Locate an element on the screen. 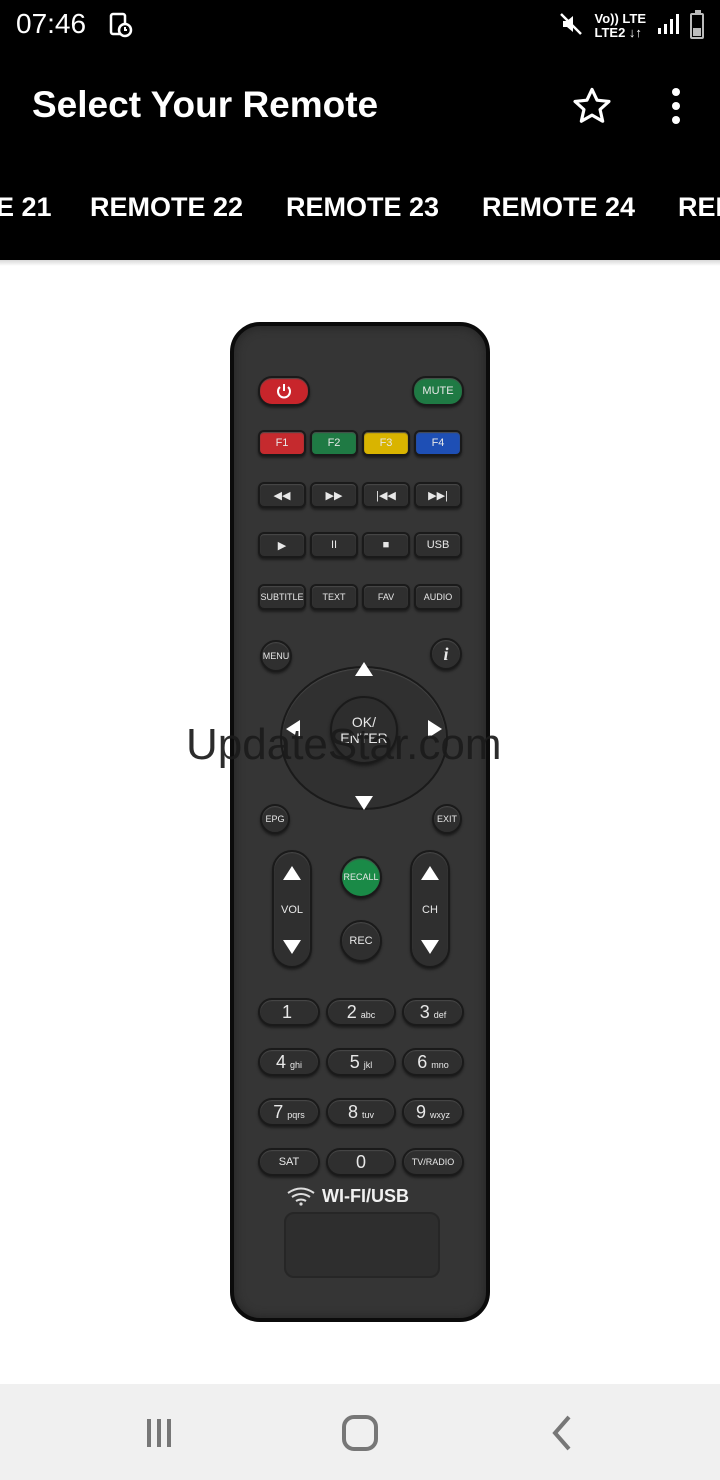  watermark: UpdateStar.com is located at coordinates (344, 744).